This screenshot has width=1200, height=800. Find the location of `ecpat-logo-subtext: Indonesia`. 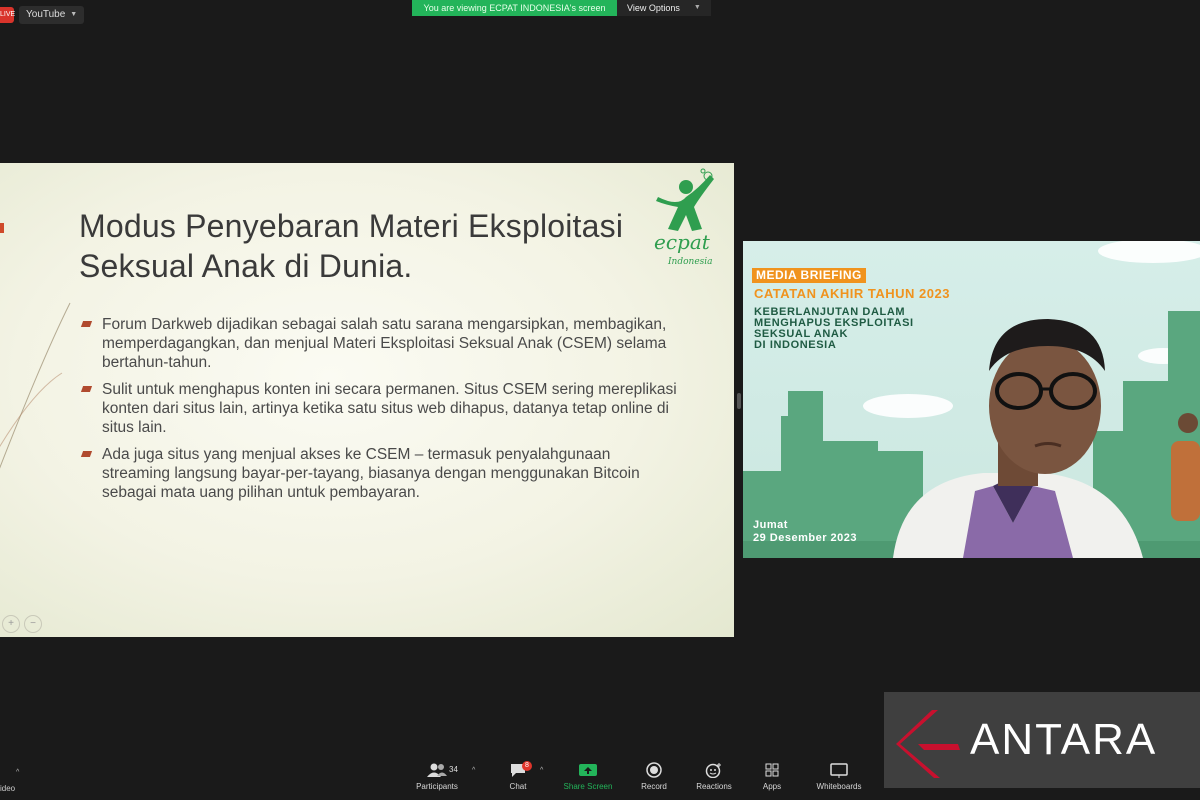

ecpat-logo-subtext: Indonesia is located at coordinates (690, 262).